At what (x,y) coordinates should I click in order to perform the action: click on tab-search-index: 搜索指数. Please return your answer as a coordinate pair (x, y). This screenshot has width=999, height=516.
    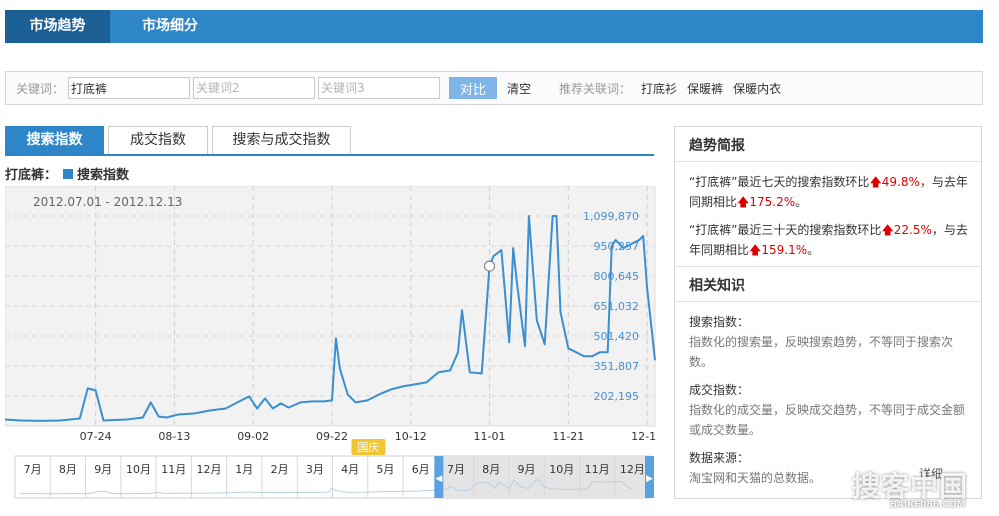
    Looking at the image, I should click on (54, 140).